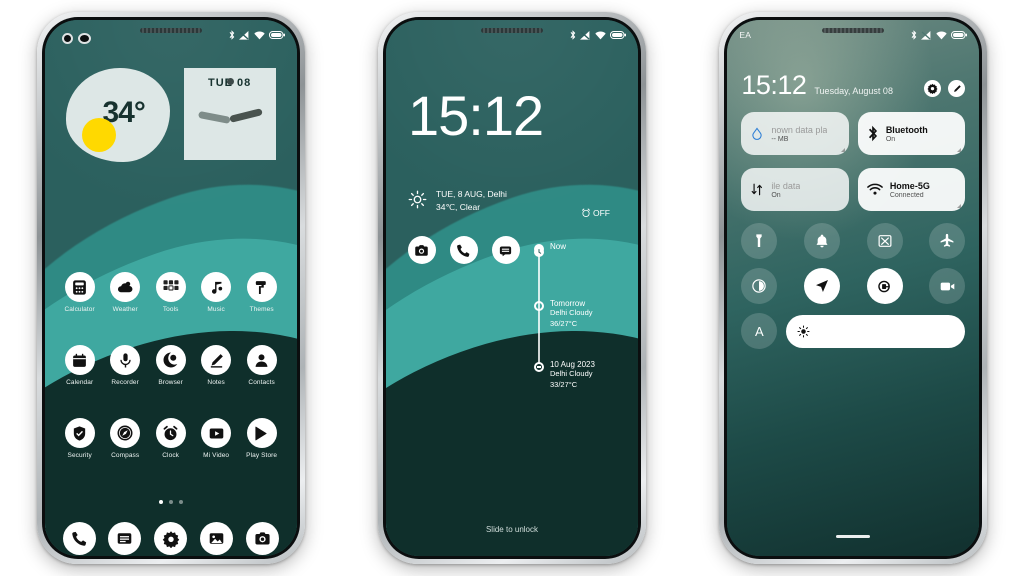  Describe the element at coordinates (512, 529) in the screenshot. I see `slide-to-unlock-hint: Slide to unlock` at that location.